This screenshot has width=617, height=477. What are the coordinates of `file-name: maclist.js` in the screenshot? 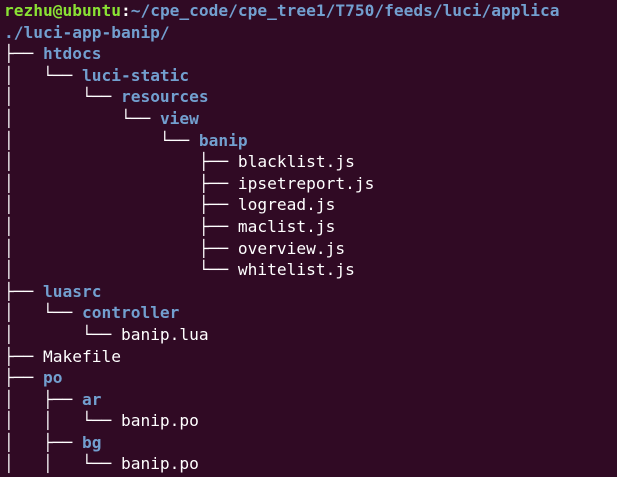 It's located at (286, 226).